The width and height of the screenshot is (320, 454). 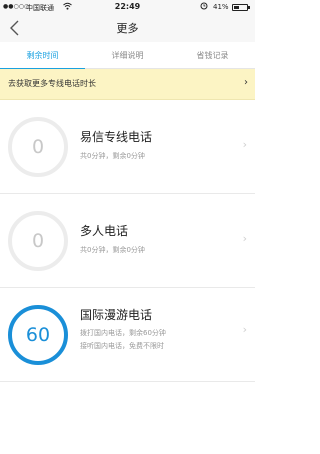 I want to click on status-bar: ●●○○○ 中国联通 22:49 41%, so click(x=127, y=7).